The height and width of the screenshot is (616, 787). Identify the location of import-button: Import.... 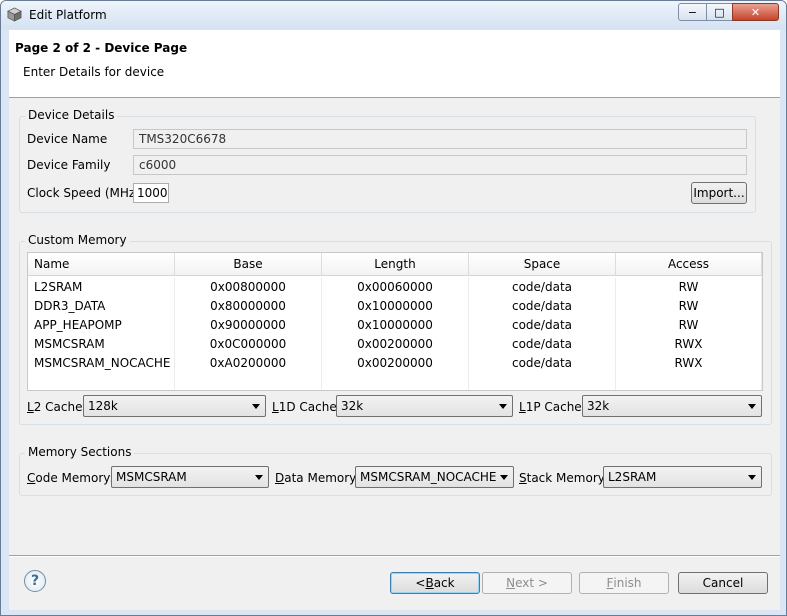
(719, 193).